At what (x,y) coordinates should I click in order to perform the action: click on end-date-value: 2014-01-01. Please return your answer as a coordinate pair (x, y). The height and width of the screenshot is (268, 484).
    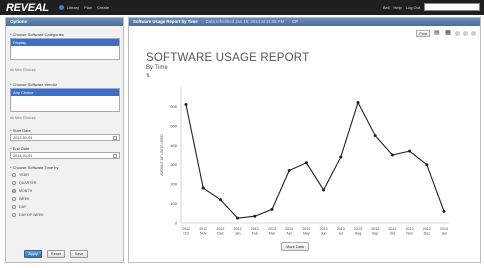
    Looking at the image, I should click on (23, 156).